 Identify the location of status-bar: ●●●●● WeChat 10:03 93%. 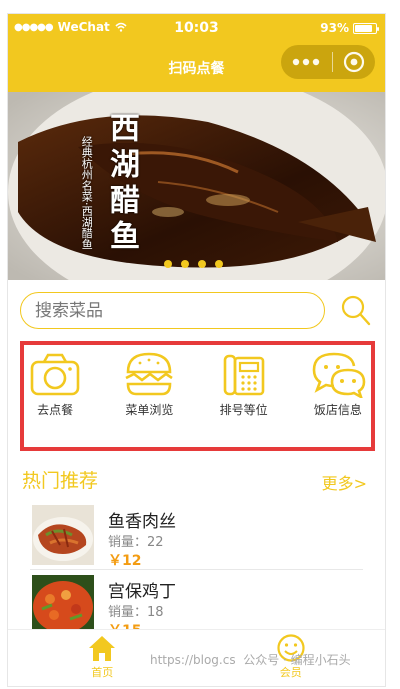
(196, 27).